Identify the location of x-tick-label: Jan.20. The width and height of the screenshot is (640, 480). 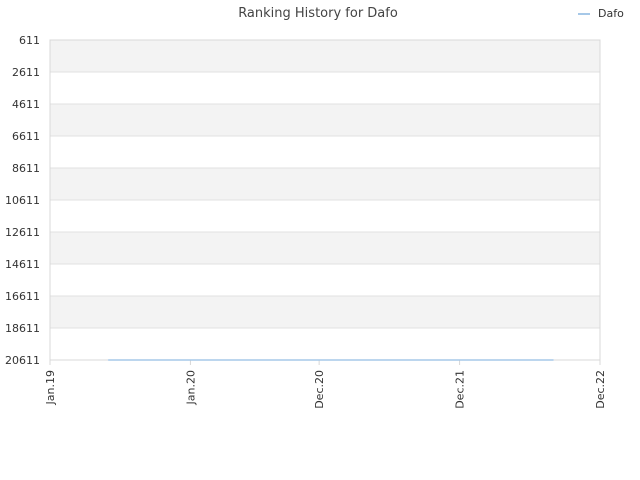
(190, 387).